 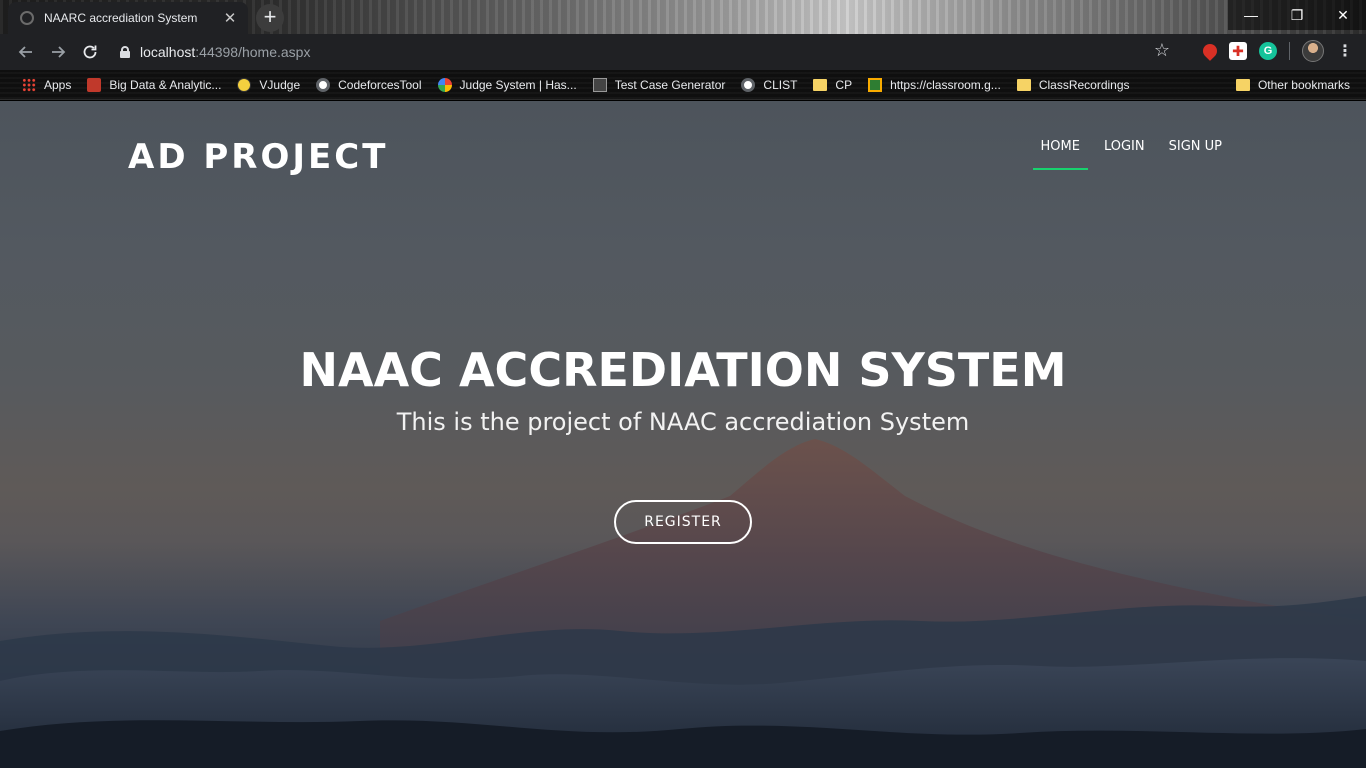 I want to click on bookmark-test-case-generator: Test Case Generator, so click(x=659, y=85).